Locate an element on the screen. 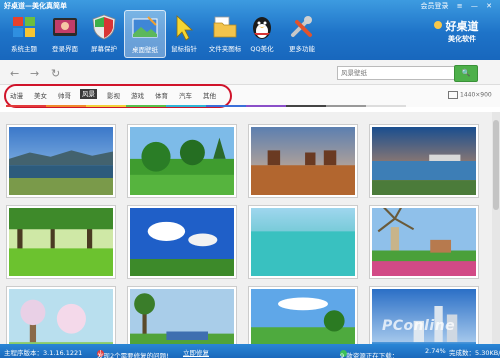  brand-tagline: 美化软件 is located at coordinates (462, 39).